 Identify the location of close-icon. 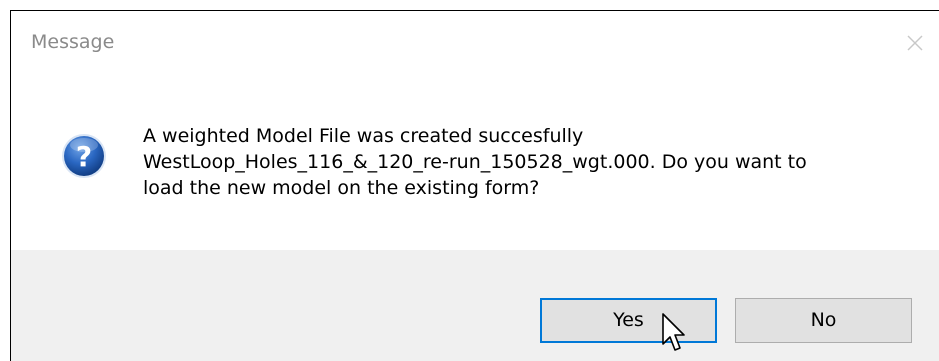
(915, 43).